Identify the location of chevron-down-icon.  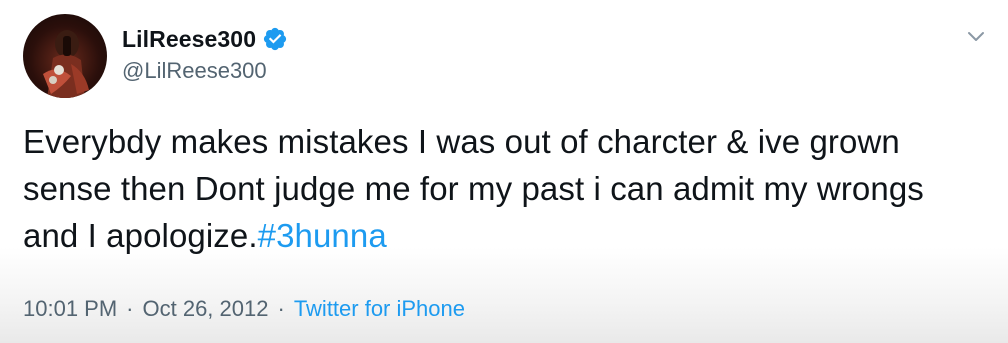
(976, 36).